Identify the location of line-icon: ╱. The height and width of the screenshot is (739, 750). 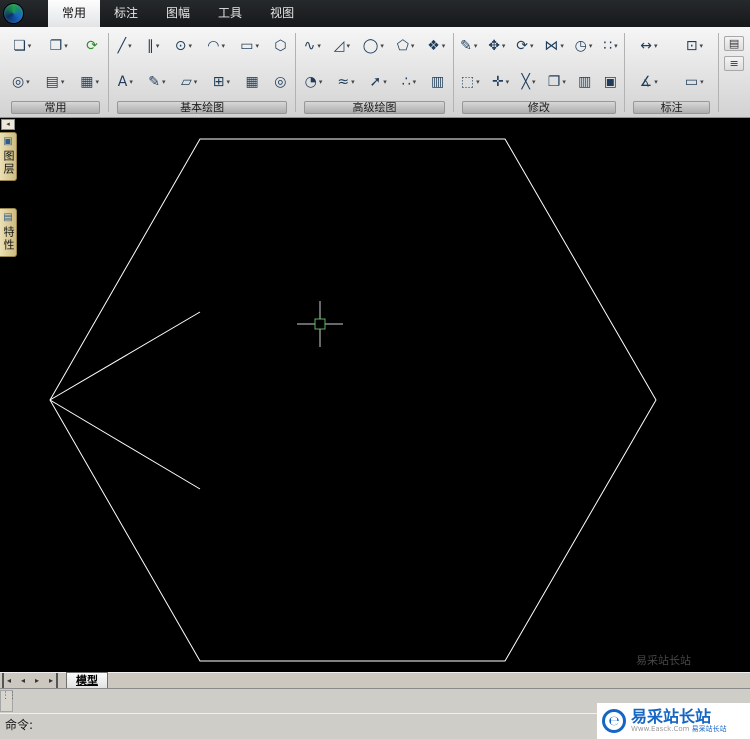
(122, 46).